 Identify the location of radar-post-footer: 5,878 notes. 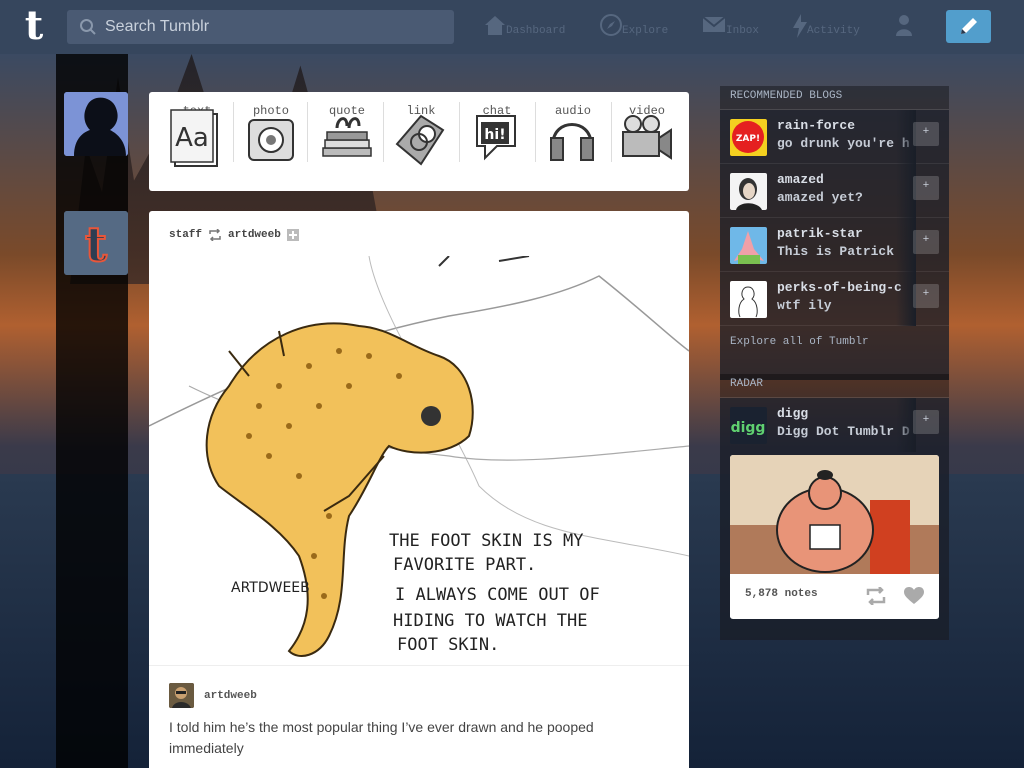
(834, 596).